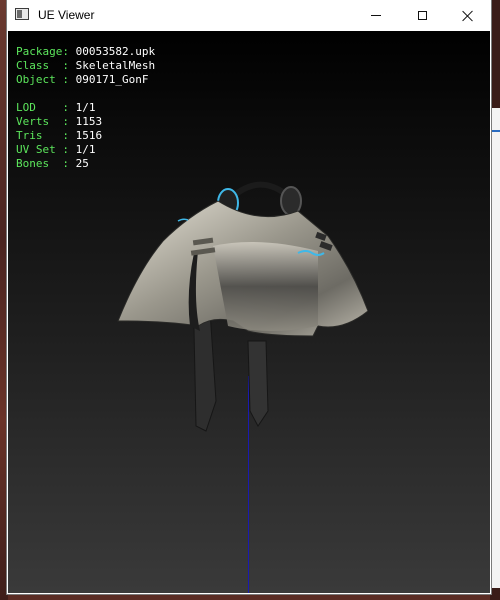 The height and width of the screenshot is (600, 500). What do you see at coordinates (66, 15) in the screenshot?
I see `window-title: UE Viewer` at bounding box center [66, 15].